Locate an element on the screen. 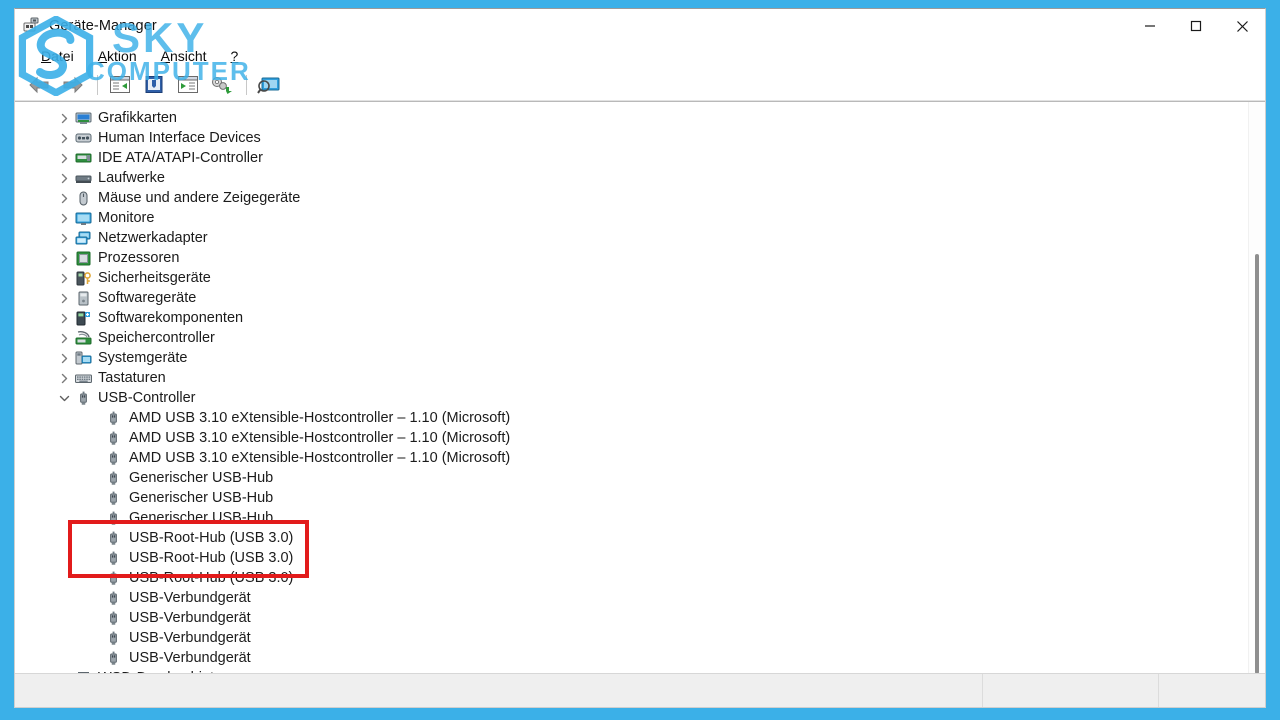 The height and width of the screenshot is (720, 1280). vertical-scrollbar is located at coordinates (1256, 394).